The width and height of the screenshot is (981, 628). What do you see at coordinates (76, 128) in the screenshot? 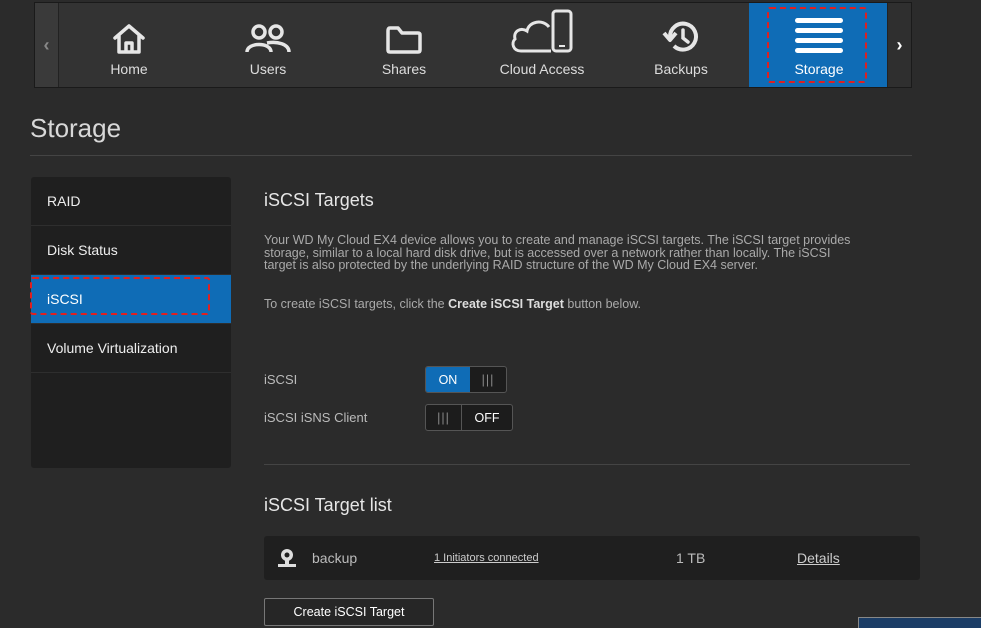
I see `page-title: Storage` at bounding box center [76, 128].